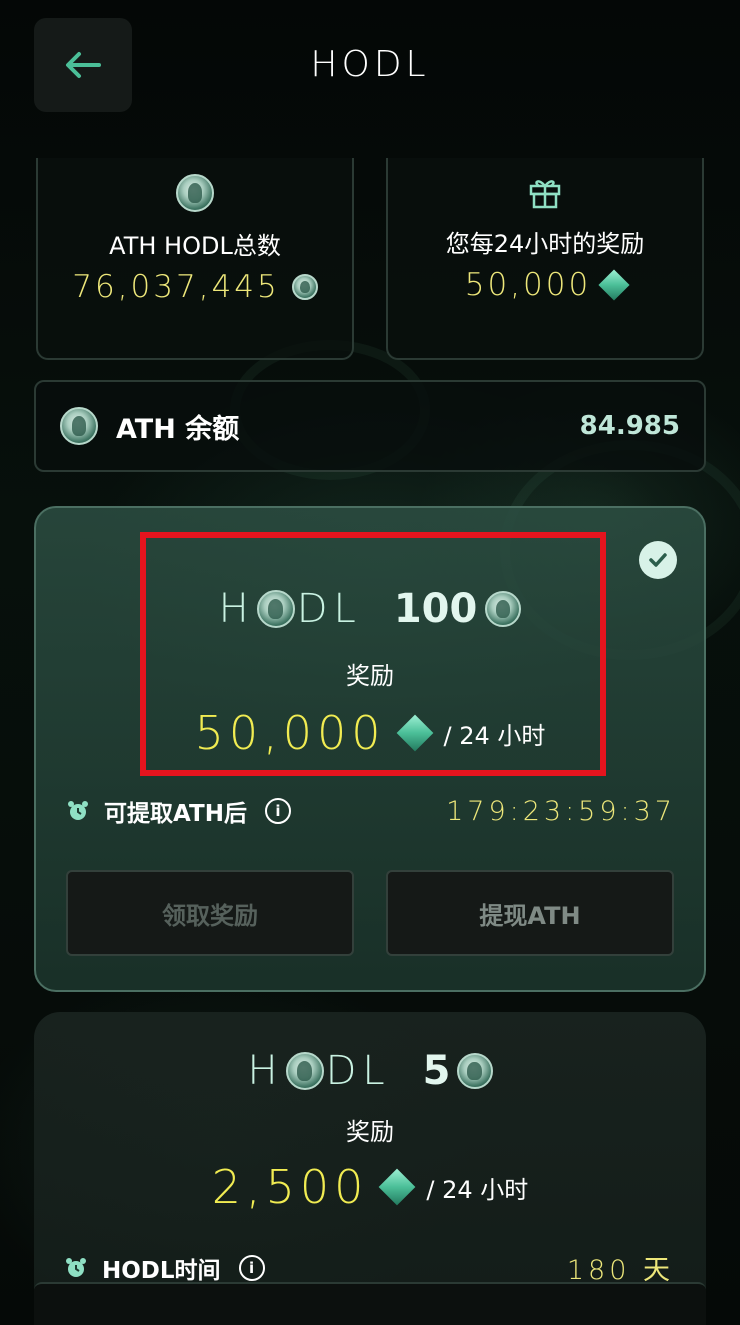 The width and height of the screenshot is (740, 1325). I want to click on gift-icon, so click(545, 194).